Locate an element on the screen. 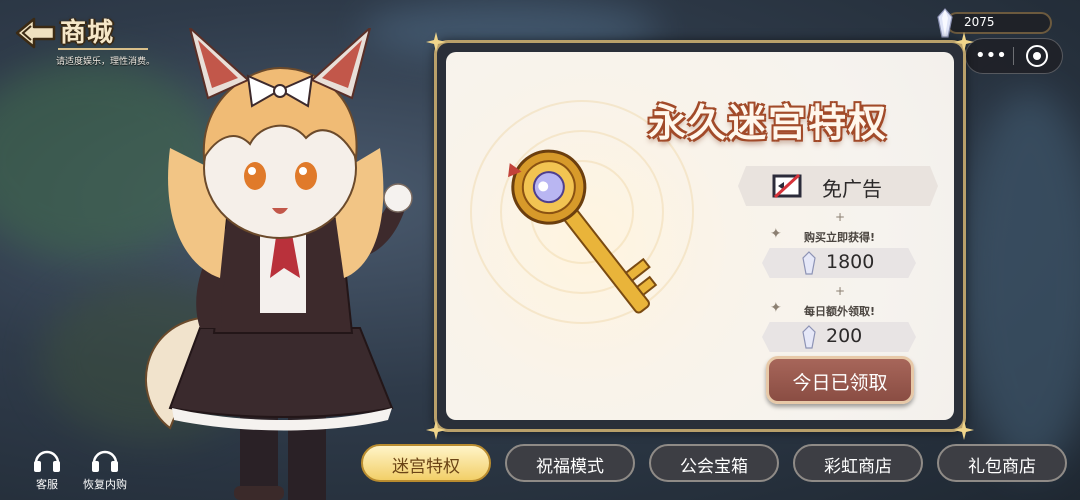 The width and height of the screenshot is (1080, 500). customer-service-label: 客服 is located at coordinates (47, 484).